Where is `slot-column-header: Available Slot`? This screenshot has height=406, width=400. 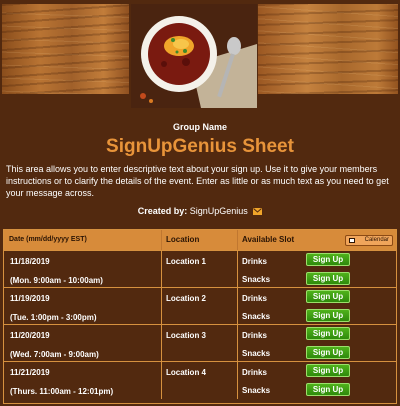 slot-column-header: Available Slot is located at coordinates (268, 239).